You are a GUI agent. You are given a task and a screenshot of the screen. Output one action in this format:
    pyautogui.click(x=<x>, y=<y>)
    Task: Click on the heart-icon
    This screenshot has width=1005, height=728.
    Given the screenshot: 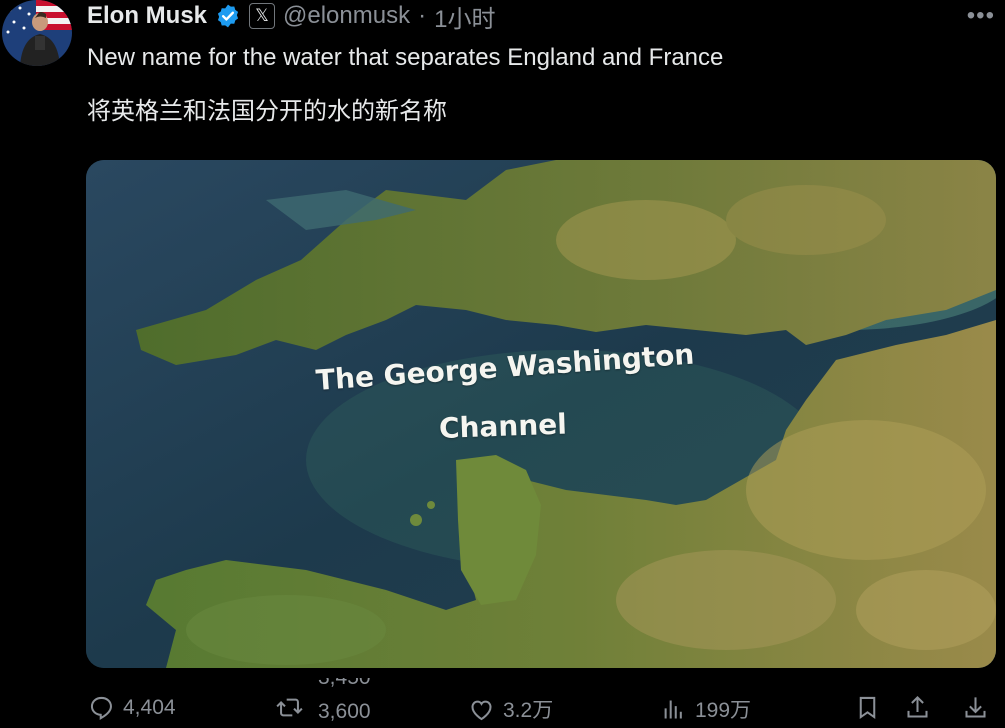 What is the action you would take?
    pyautogui.click(x=481, y=710)
    